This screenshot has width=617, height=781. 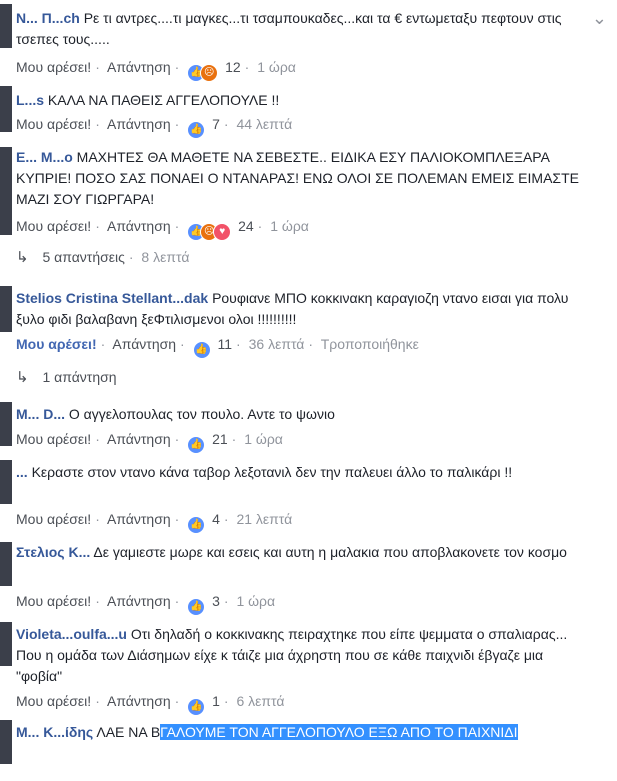 I want to click on comment-meta: Μου αρέσει! · Απάντηση · 👍 ☹ ♥ 24 · 1 ώρα, so click(x=162, y=229).